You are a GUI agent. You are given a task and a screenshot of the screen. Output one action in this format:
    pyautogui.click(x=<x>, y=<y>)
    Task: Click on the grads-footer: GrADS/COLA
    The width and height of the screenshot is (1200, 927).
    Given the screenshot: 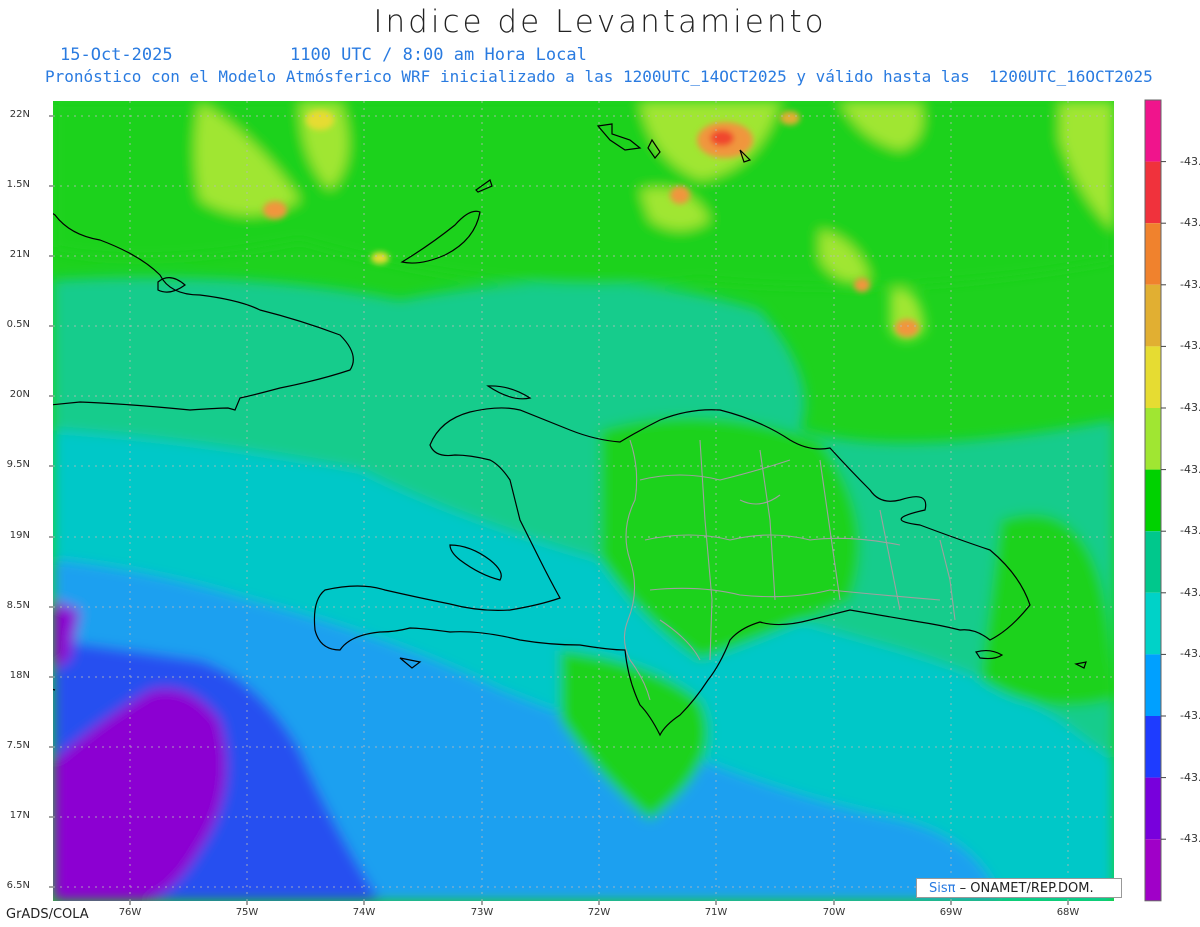 What is the action you would take?
    pyautogui.click(x=47, y=914)
    